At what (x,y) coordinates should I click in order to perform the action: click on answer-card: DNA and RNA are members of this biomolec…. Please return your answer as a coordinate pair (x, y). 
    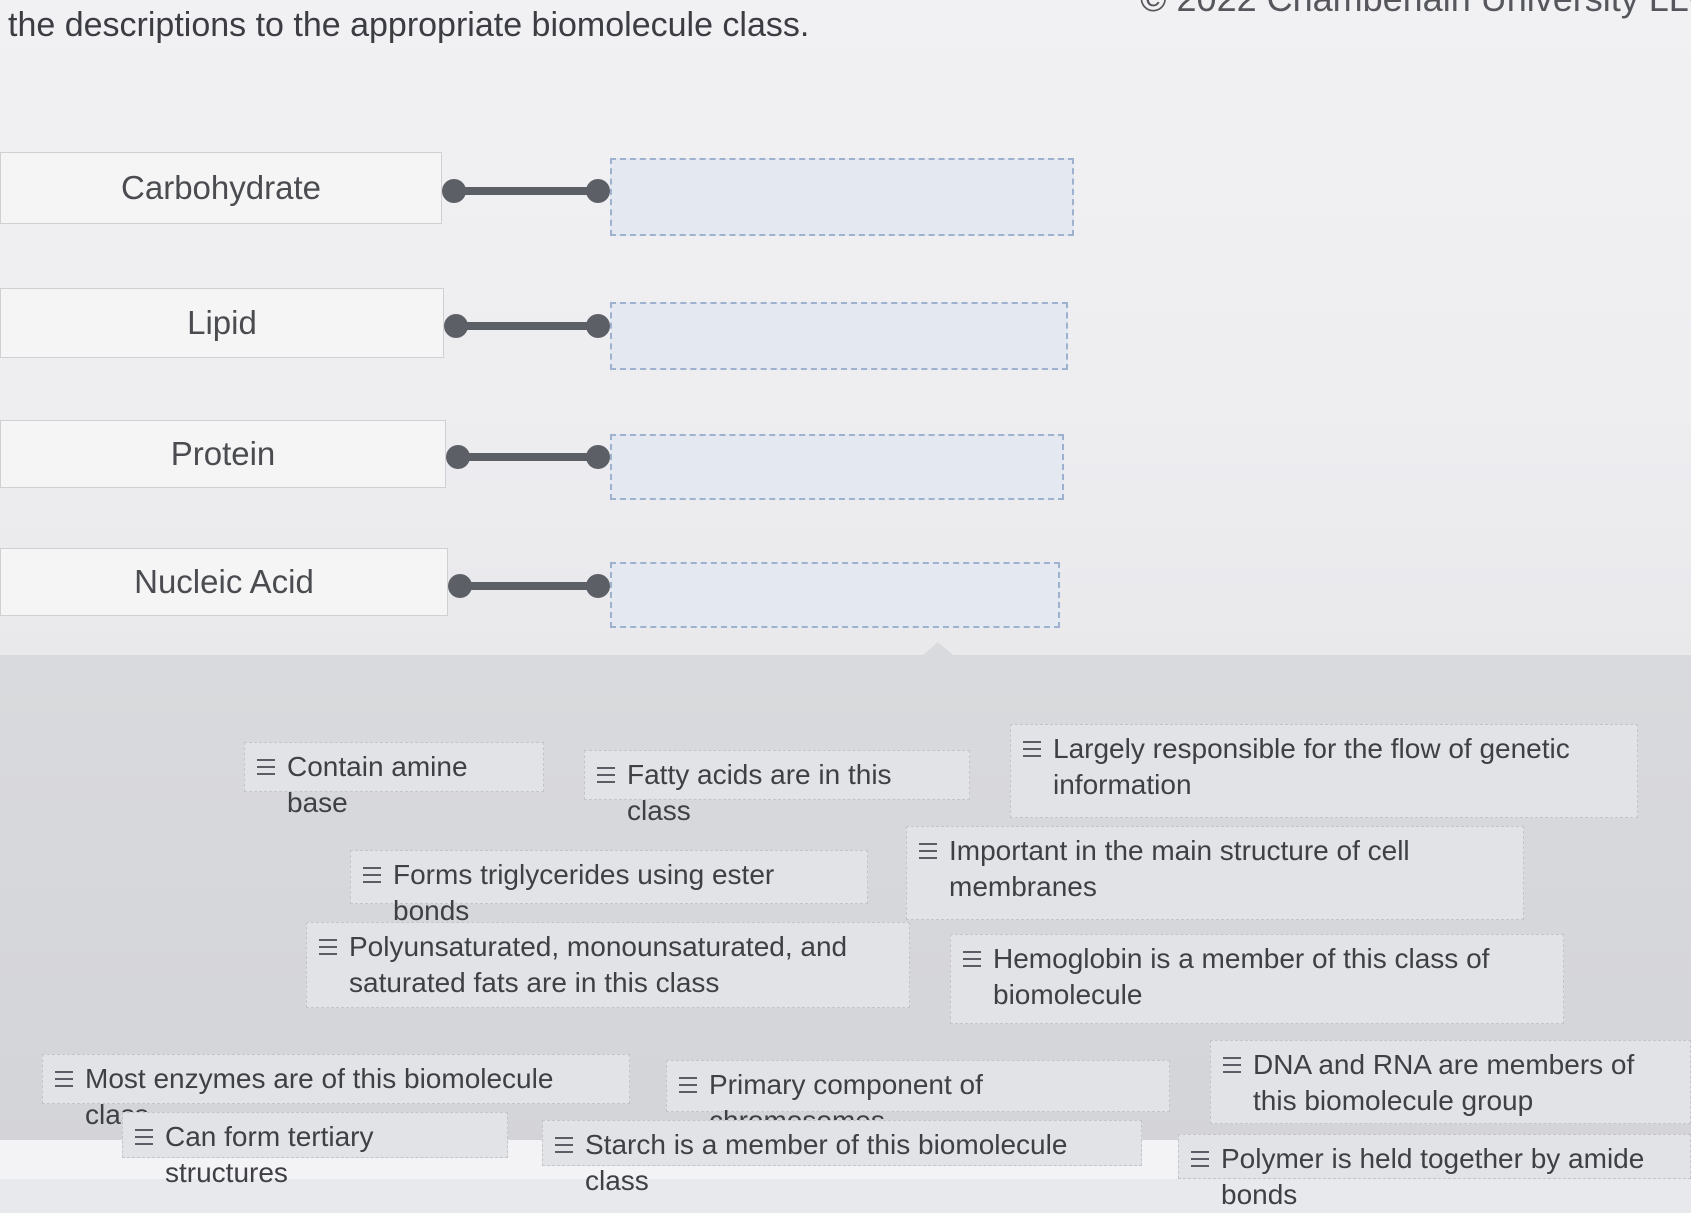
    Looking at the image, I should click on (1450, 1082).